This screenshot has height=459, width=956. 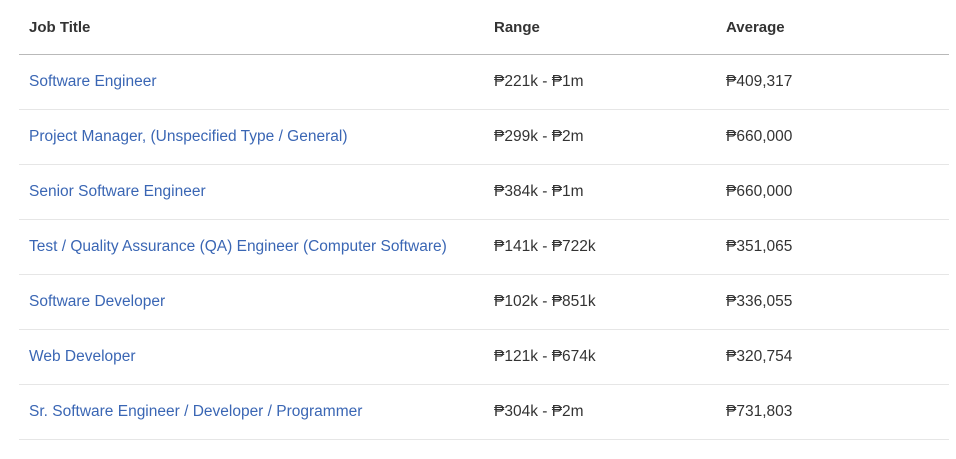 I want to click on column-header-average: Average, so click(x=832, y=27).